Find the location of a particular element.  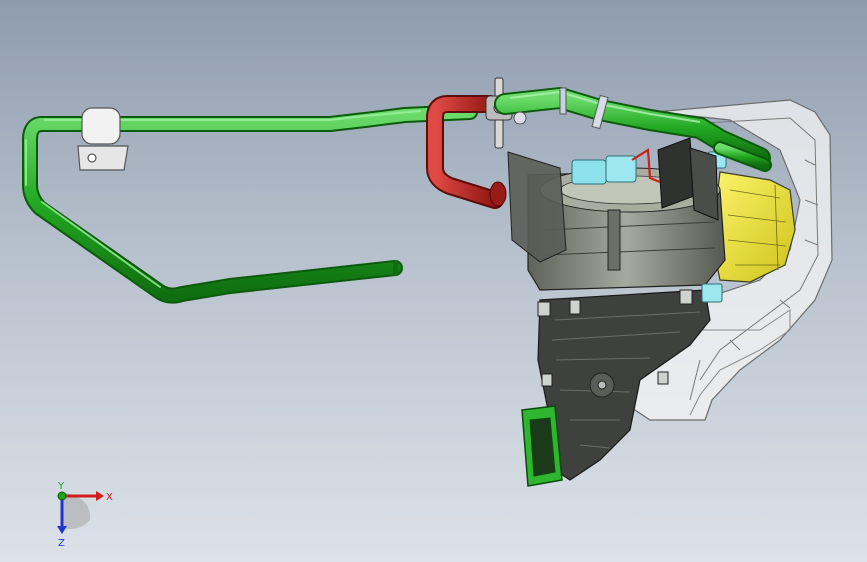

yellow-evaporator-housing is located at coordinates (753, 227).